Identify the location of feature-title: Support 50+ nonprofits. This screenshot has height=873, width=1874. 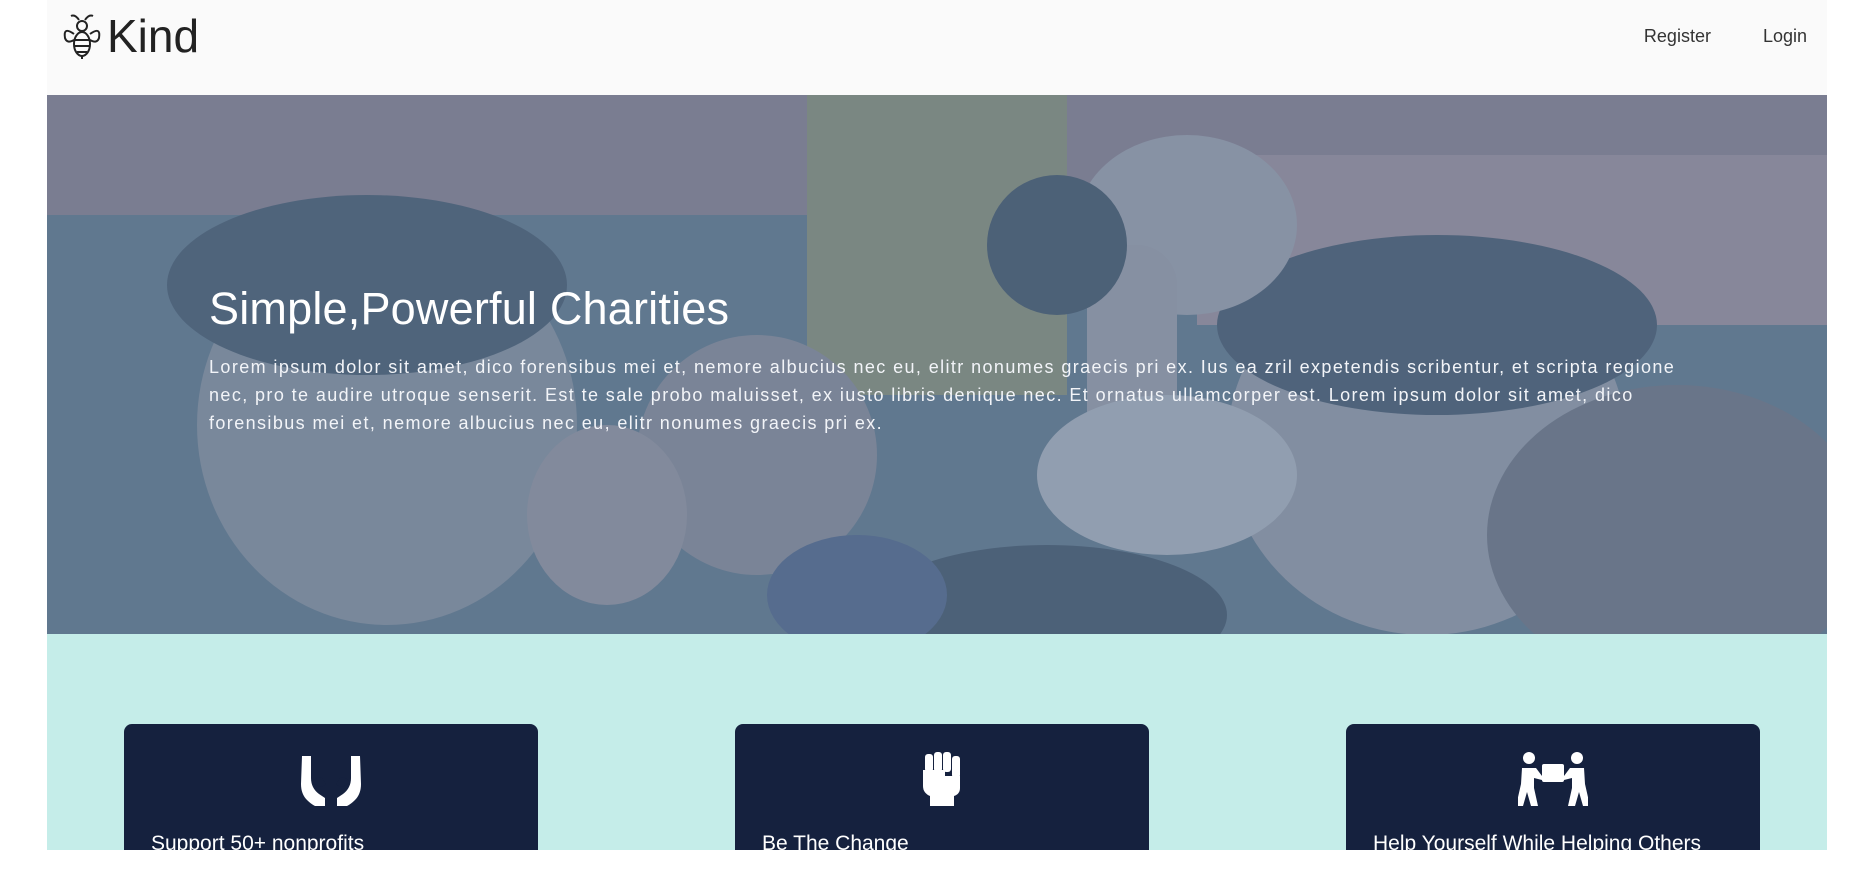
(258, 841).